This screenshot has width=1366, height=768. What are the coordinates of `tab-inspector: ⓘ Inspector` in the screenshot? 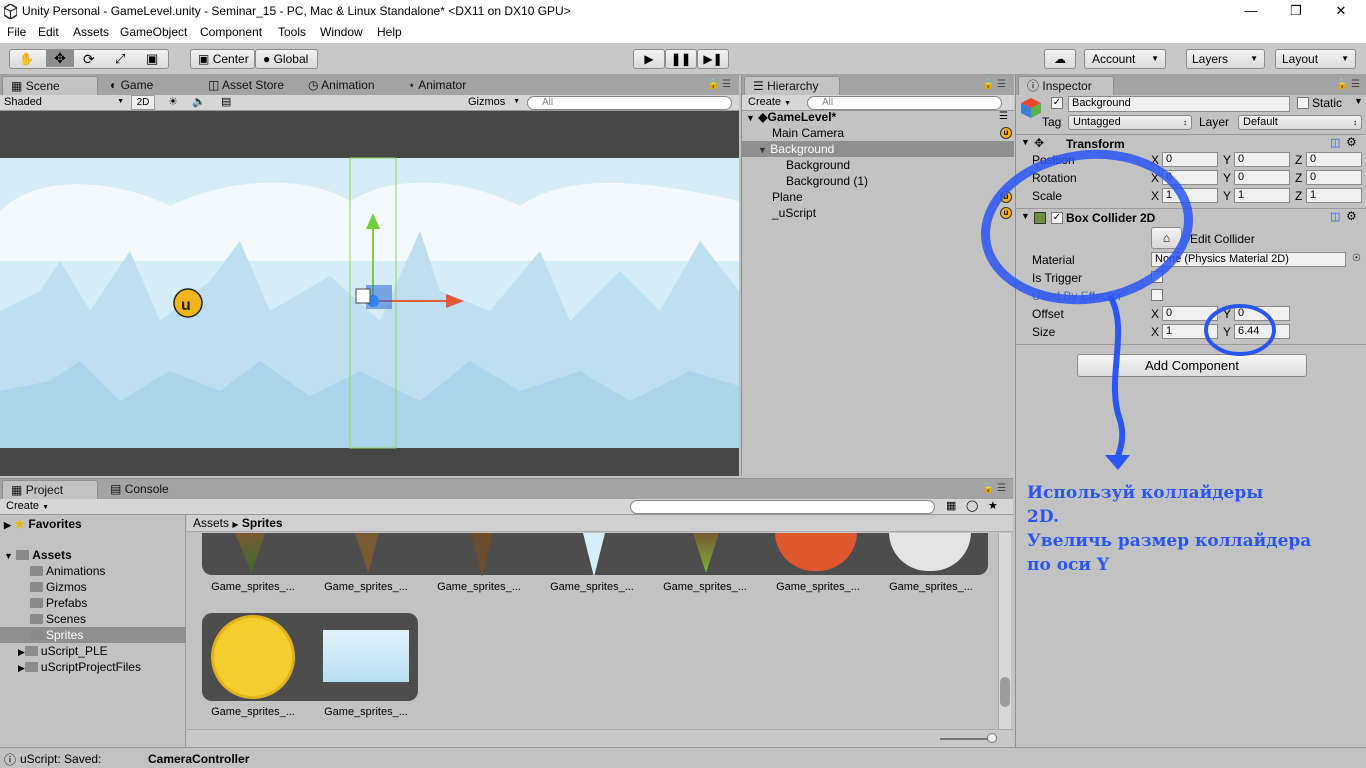 It's located at (1066, 85).